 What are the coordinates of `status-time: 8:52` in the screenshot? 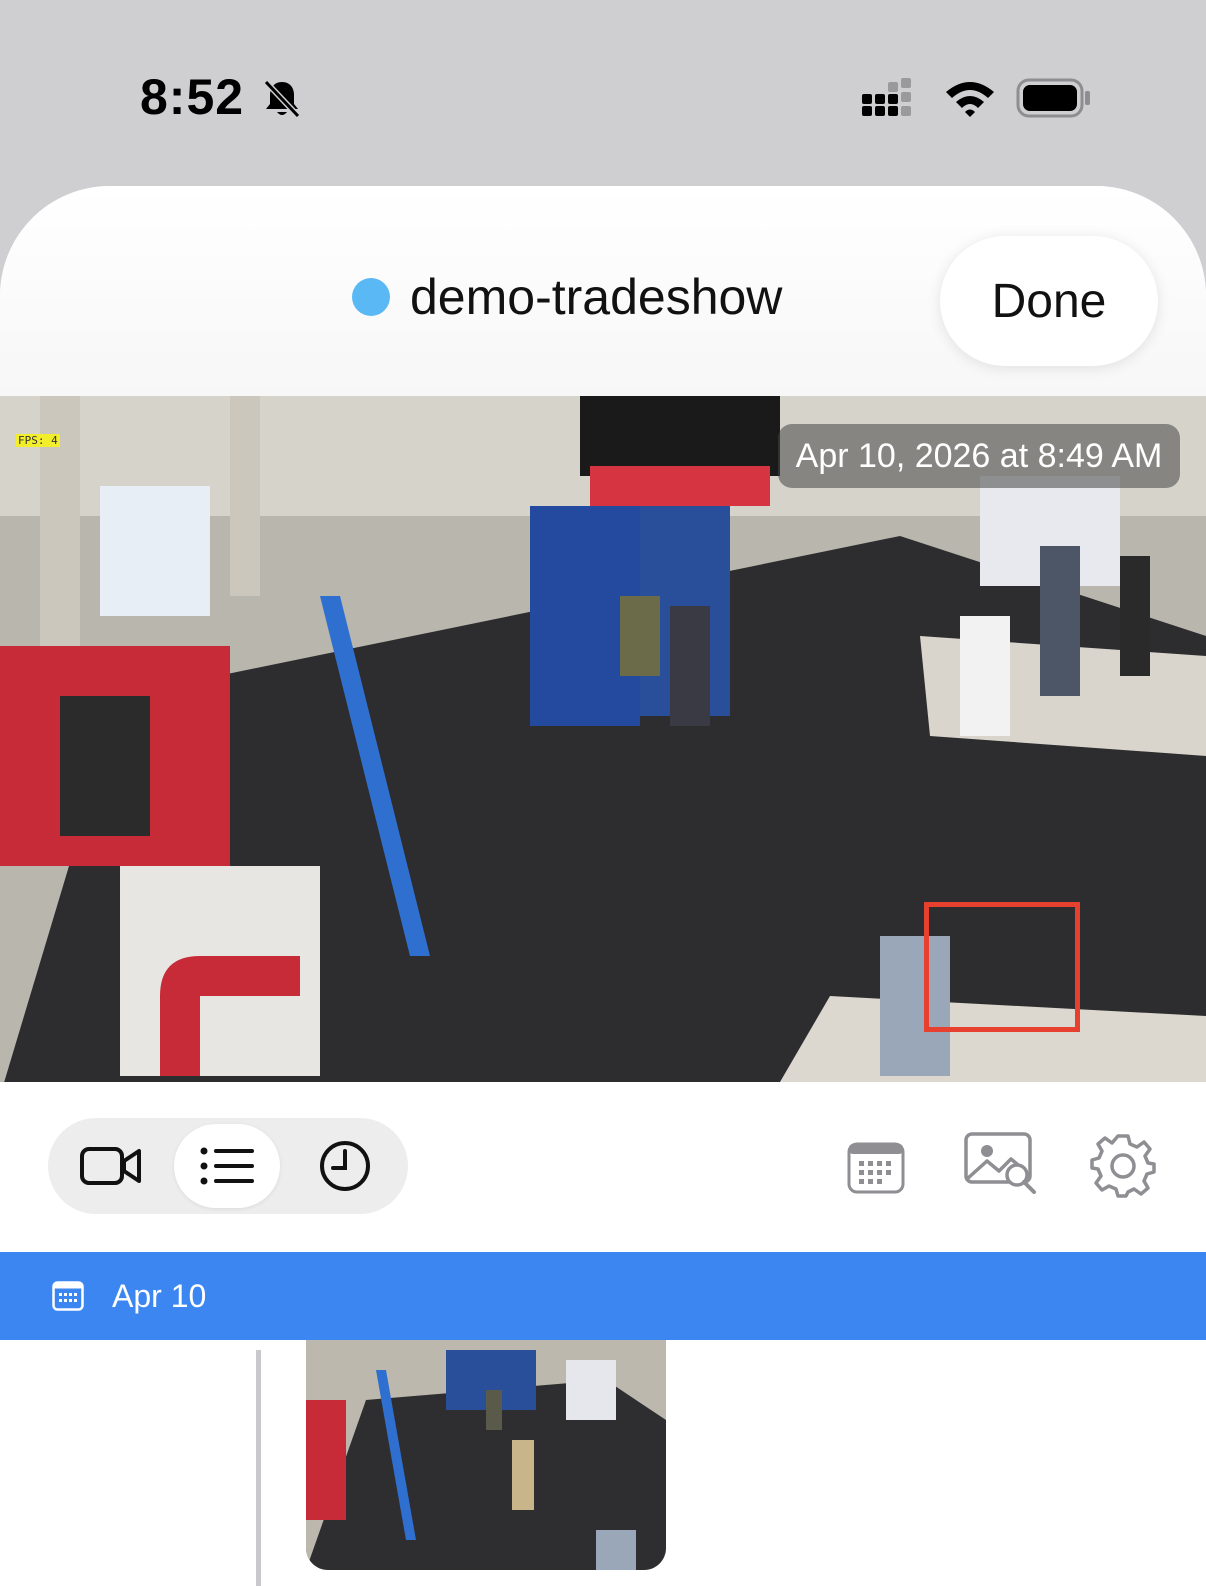 It's located at (192, 97).